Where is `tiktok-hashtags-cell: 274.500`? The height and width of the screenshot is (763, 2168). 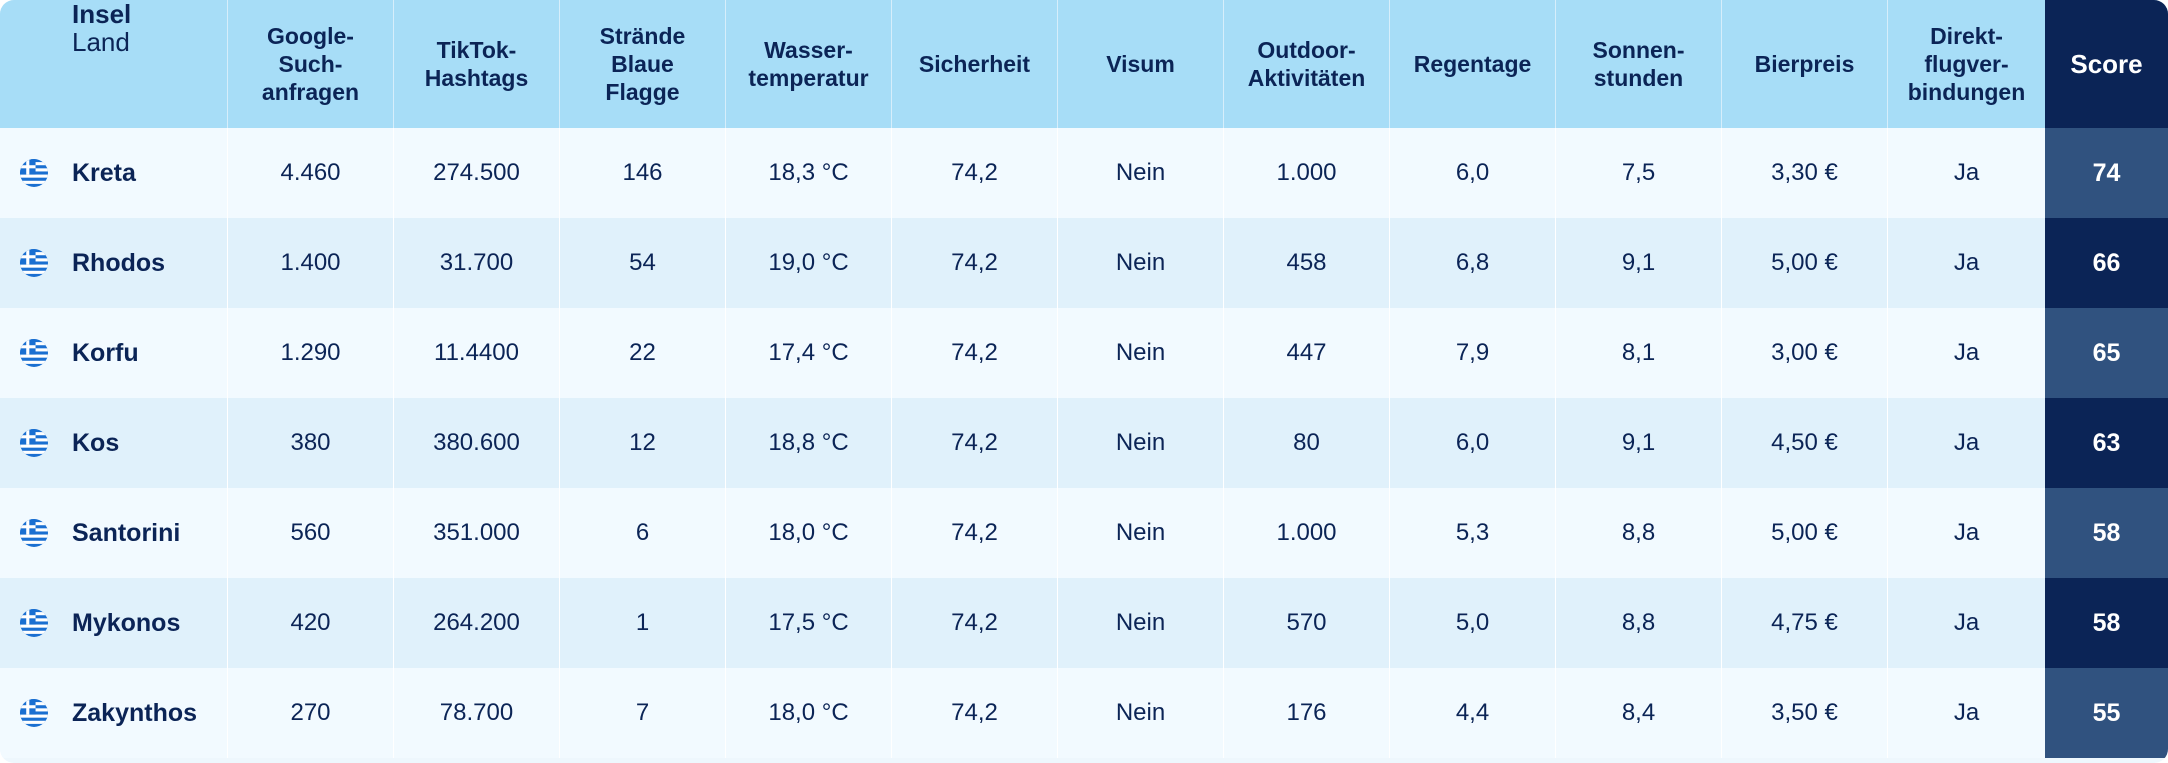
tiktok-hashtags-cell: 274.500 is located at coordinates (476, 173).